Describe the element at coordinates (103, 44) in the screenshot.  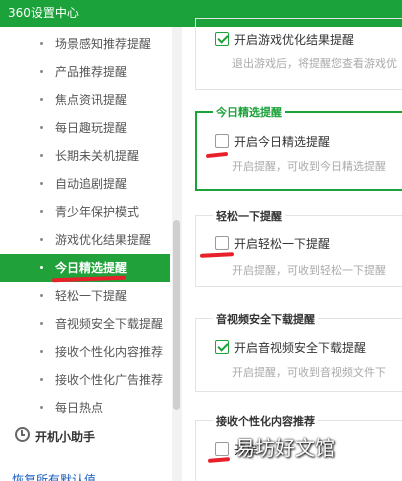
I see `sidebar-item-label: 场景感知推荐提醒` at that location.